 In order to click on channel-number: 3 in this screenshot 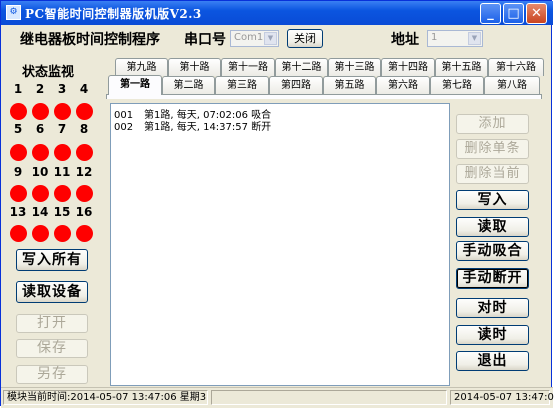, I will do `click(62, 89)`.